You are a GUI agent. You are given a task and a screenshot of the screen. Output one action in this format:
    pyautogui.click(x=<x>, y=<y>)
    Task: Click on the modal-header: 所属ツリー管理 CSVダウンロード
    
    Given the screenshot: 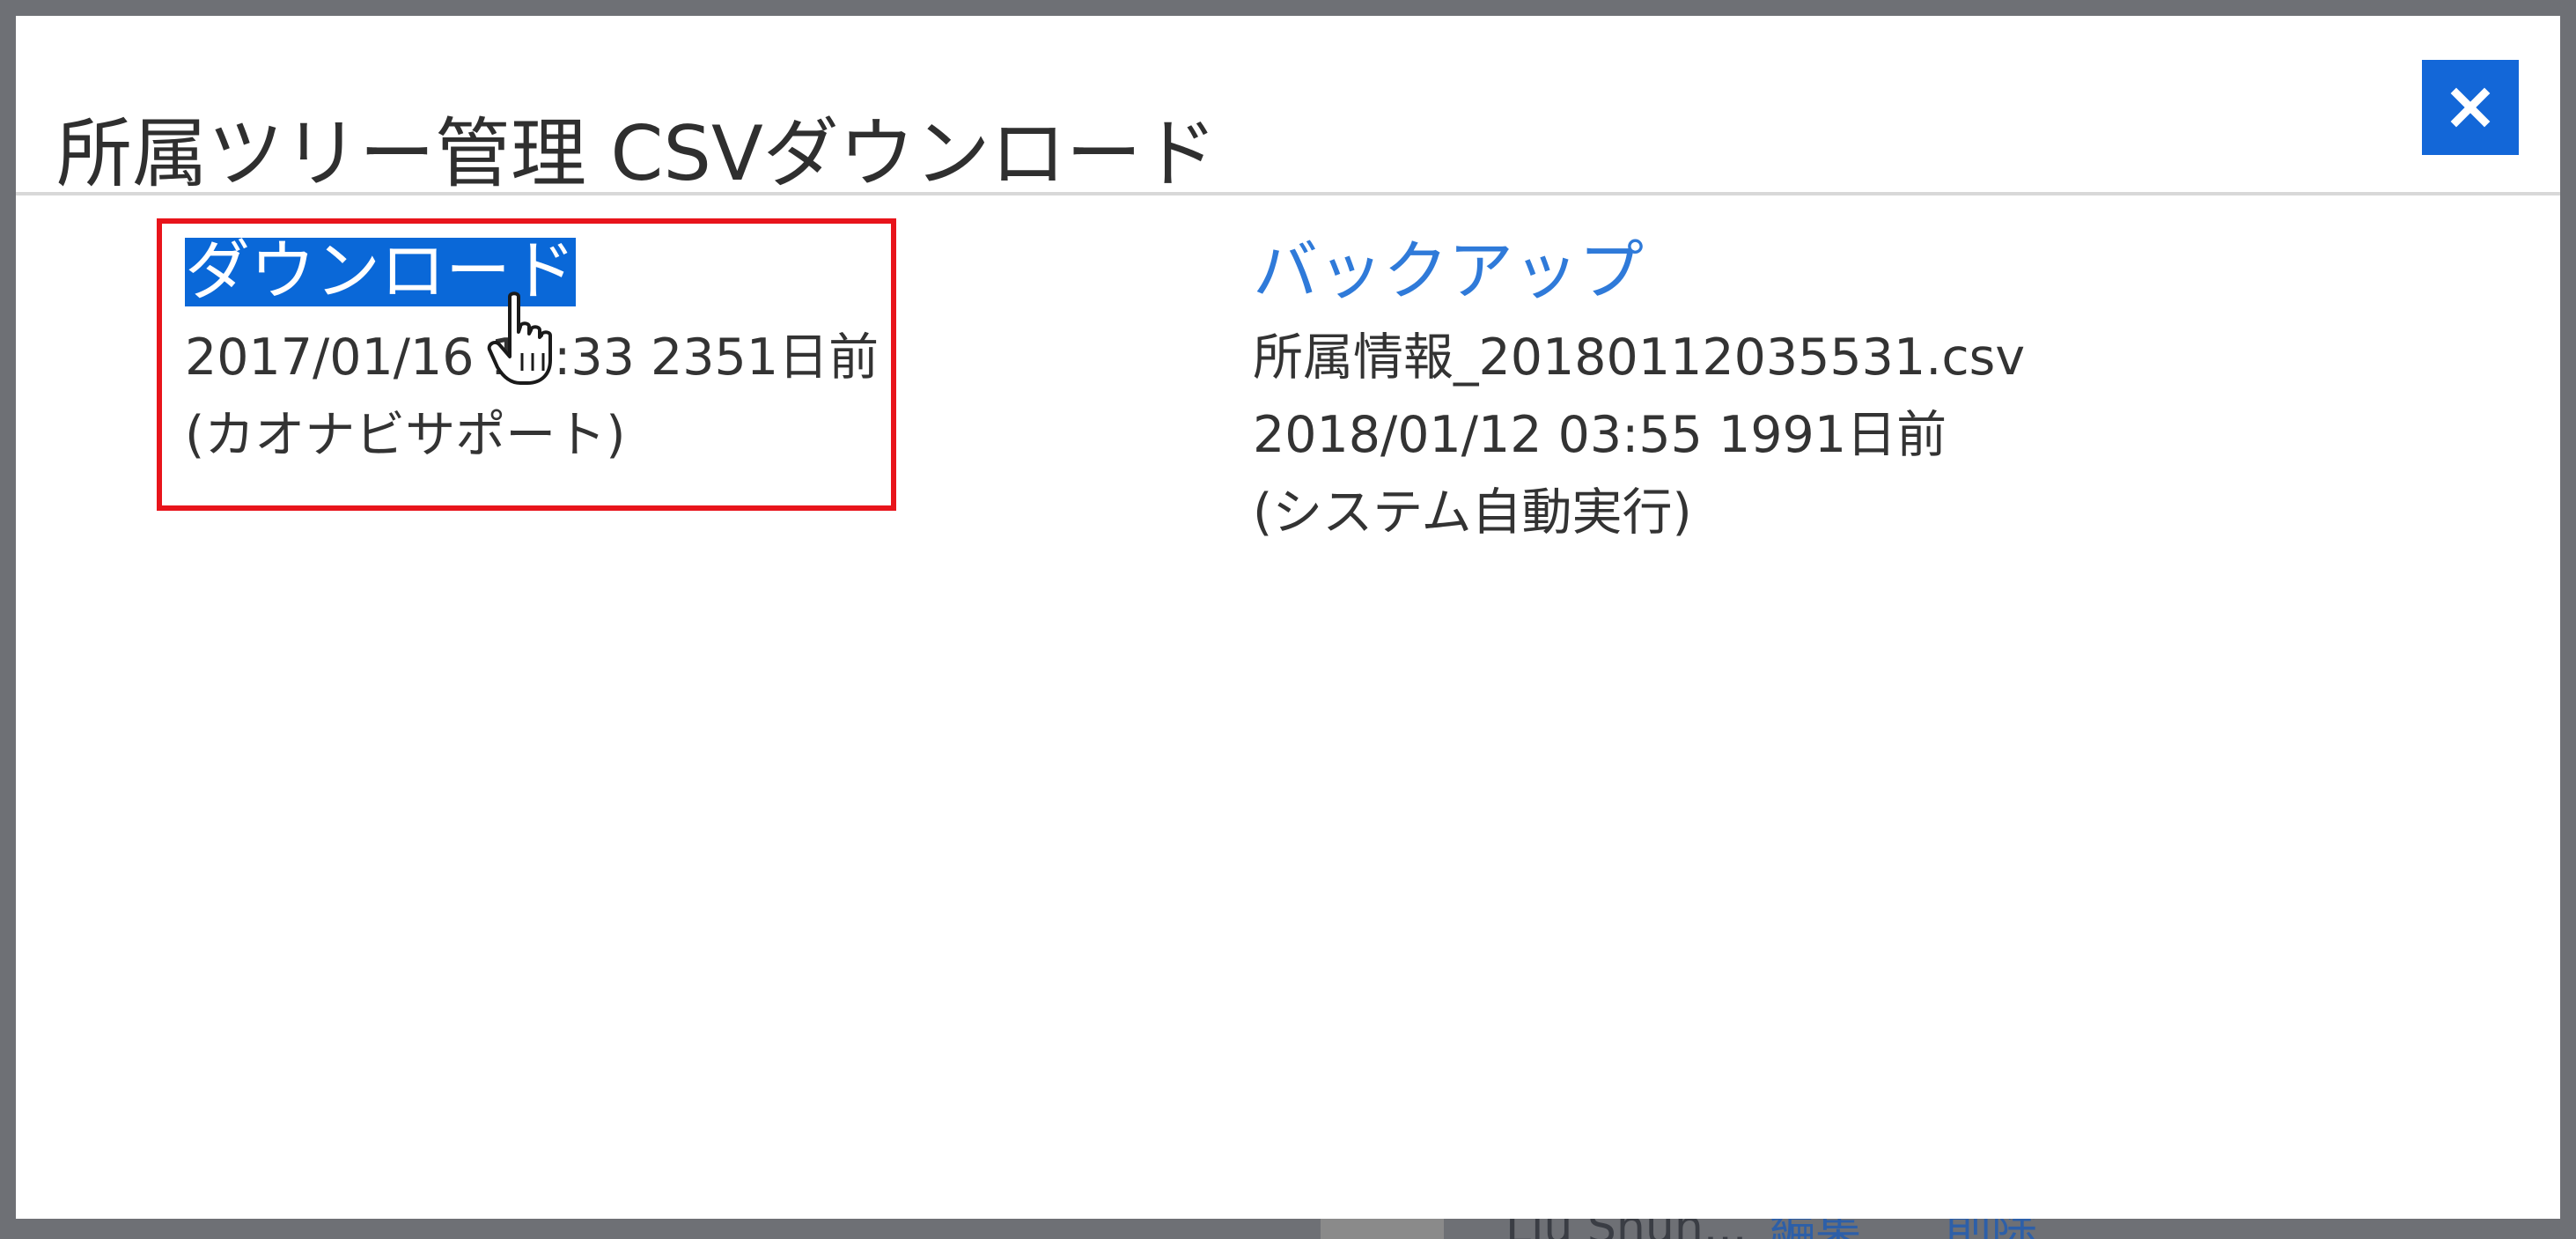 What is the action you would take?
    pyautogui.click(x=1288, y=106)
    